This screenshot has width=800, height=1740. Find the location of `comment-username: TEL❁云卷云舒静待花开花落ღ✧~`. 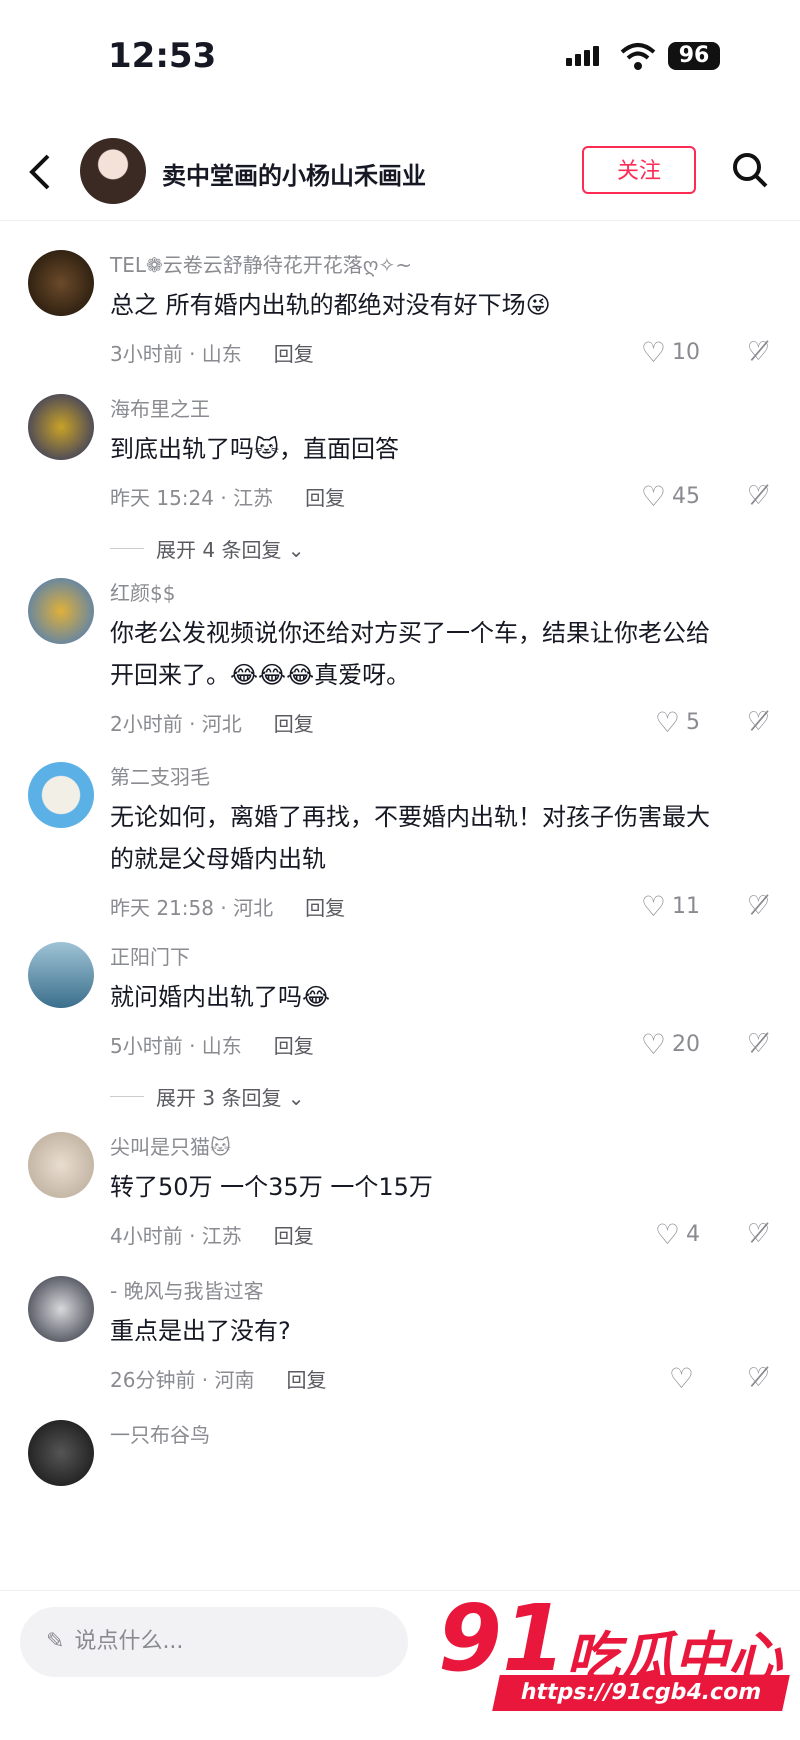

comment-username: TEL❁云卷云舒静待花开花落ღ✧~ is located at coordinates (420, 249).